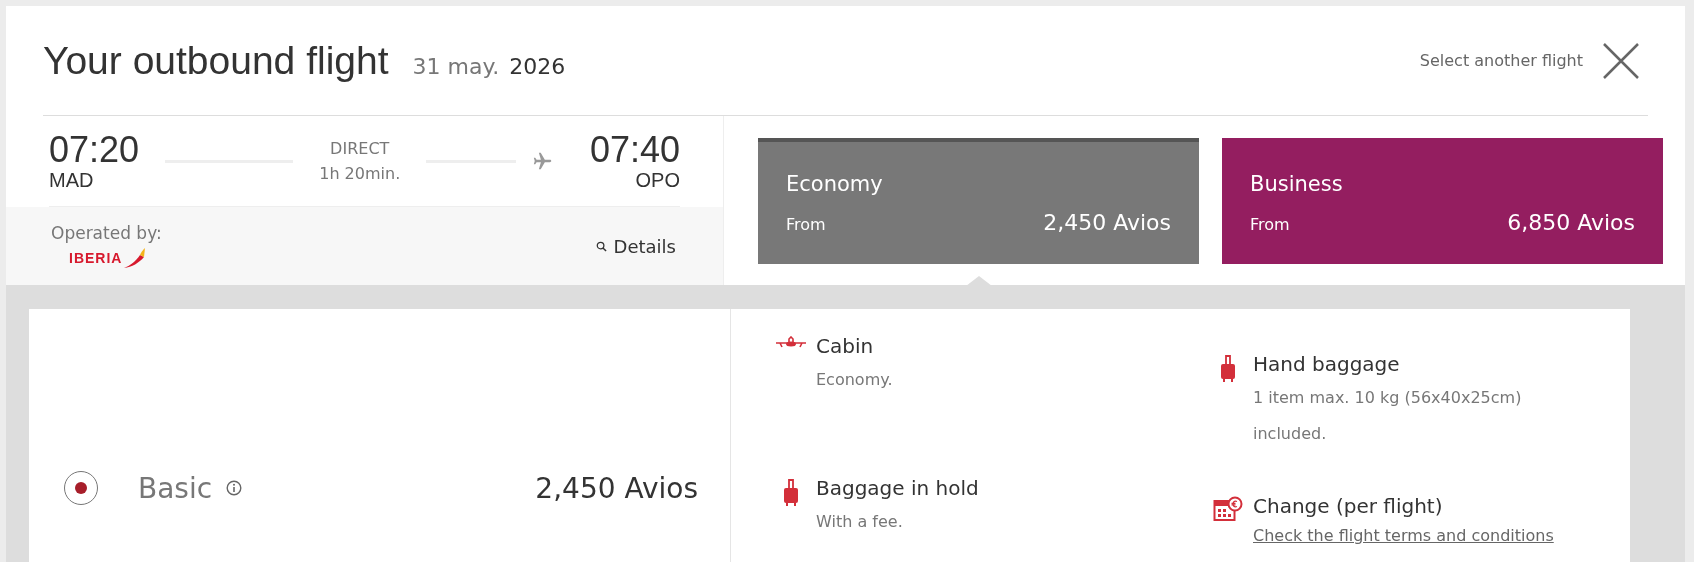  What do you see at coordinates (860, 522) in the screenshot?
I see `feature-detail: With a fee.` at bounding box center [860, 522].